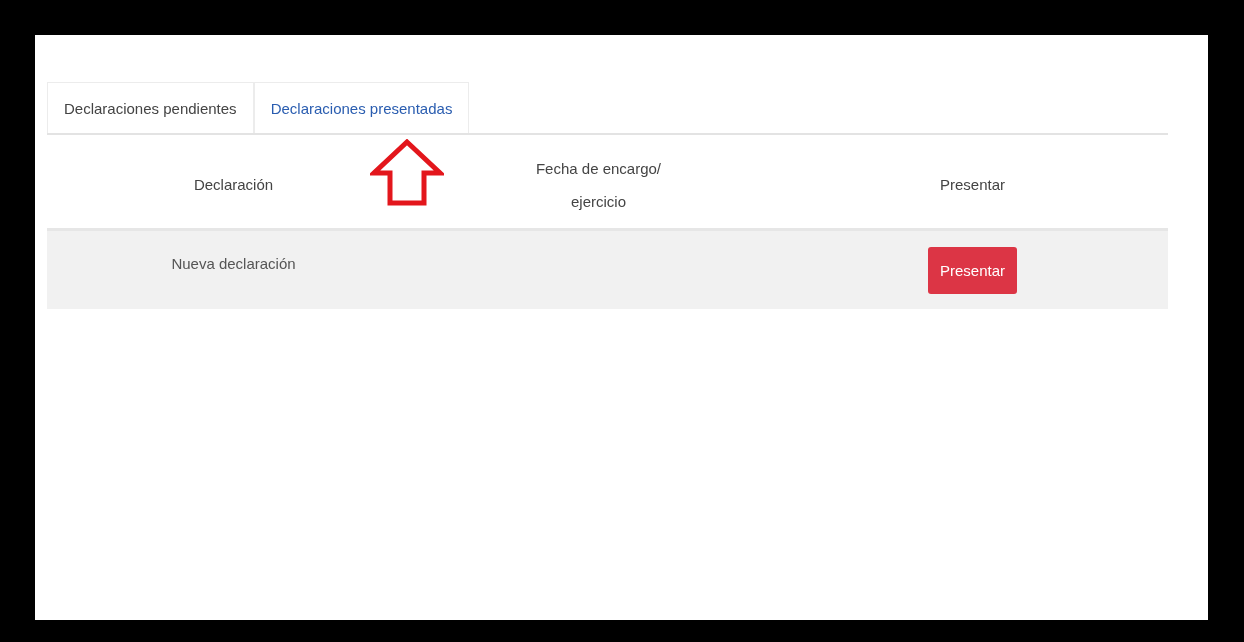 This screenshot has width=1244, height=642. I want to click on tab: Declaraciones presentadas, so click(361, 107).